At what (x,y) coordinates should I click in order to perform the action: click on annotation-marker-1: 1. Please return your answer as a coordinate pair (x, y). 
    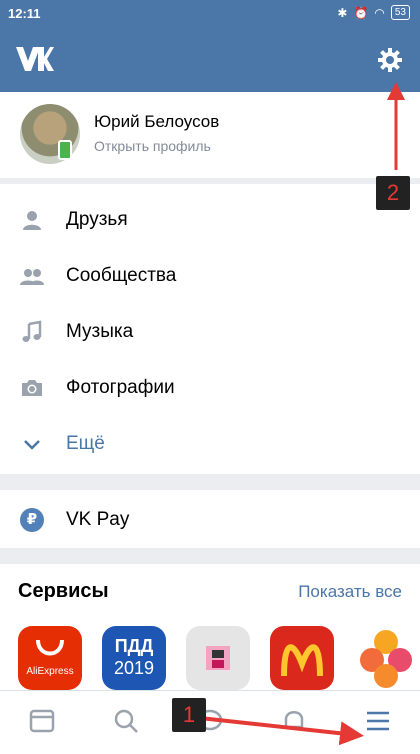
    Looking at the image, I should click on (189, 715).